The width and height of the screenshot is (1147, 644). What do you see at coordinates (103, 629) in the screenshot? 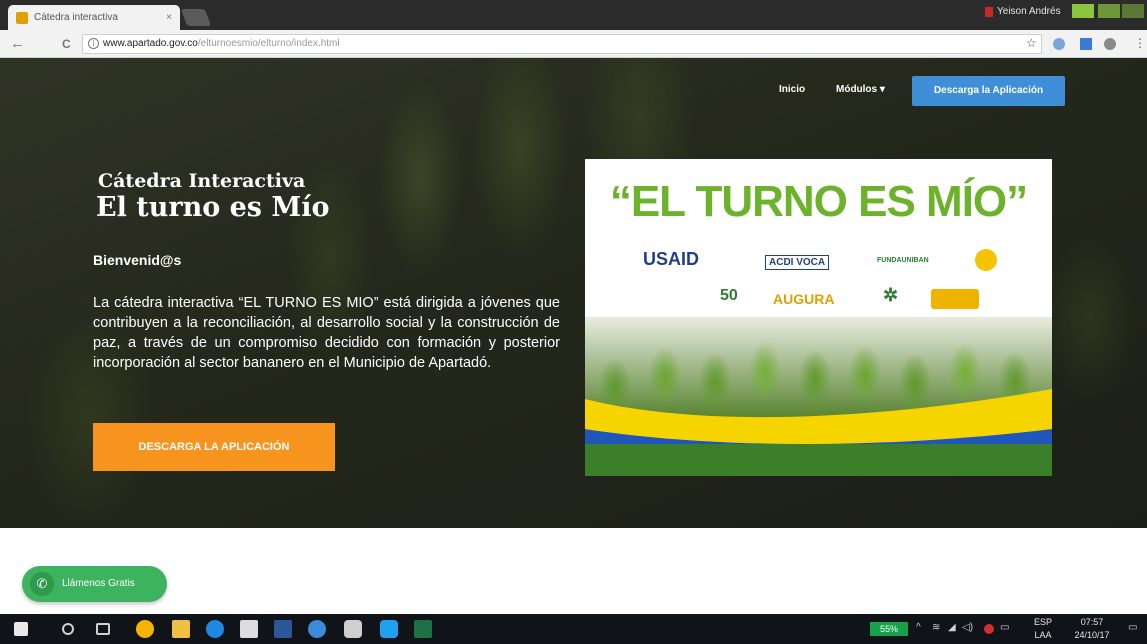
I see `task-view-icon` at bounding box center [103, 629].